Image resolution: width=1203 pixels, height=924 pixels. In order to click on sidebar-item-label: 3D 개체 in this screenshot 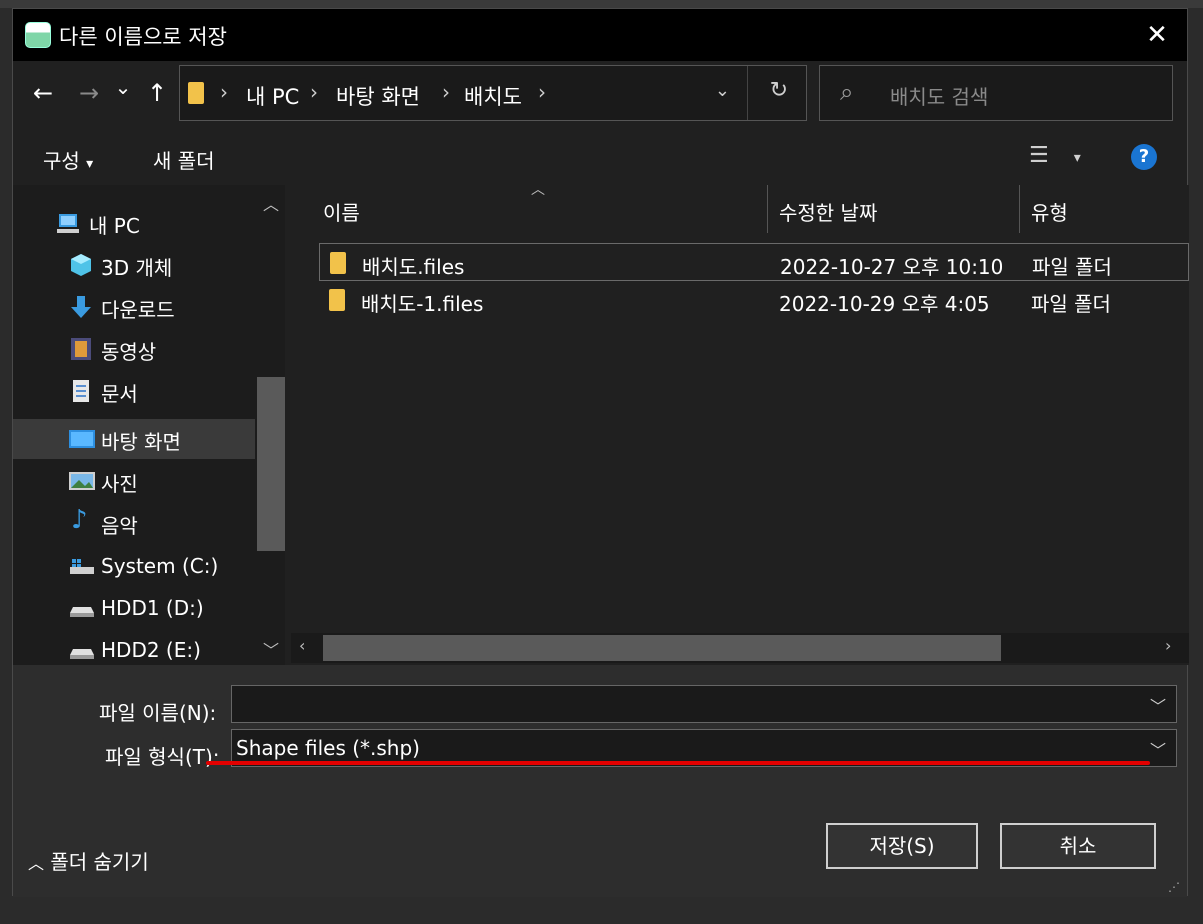, I will do `click(137, 268)`.